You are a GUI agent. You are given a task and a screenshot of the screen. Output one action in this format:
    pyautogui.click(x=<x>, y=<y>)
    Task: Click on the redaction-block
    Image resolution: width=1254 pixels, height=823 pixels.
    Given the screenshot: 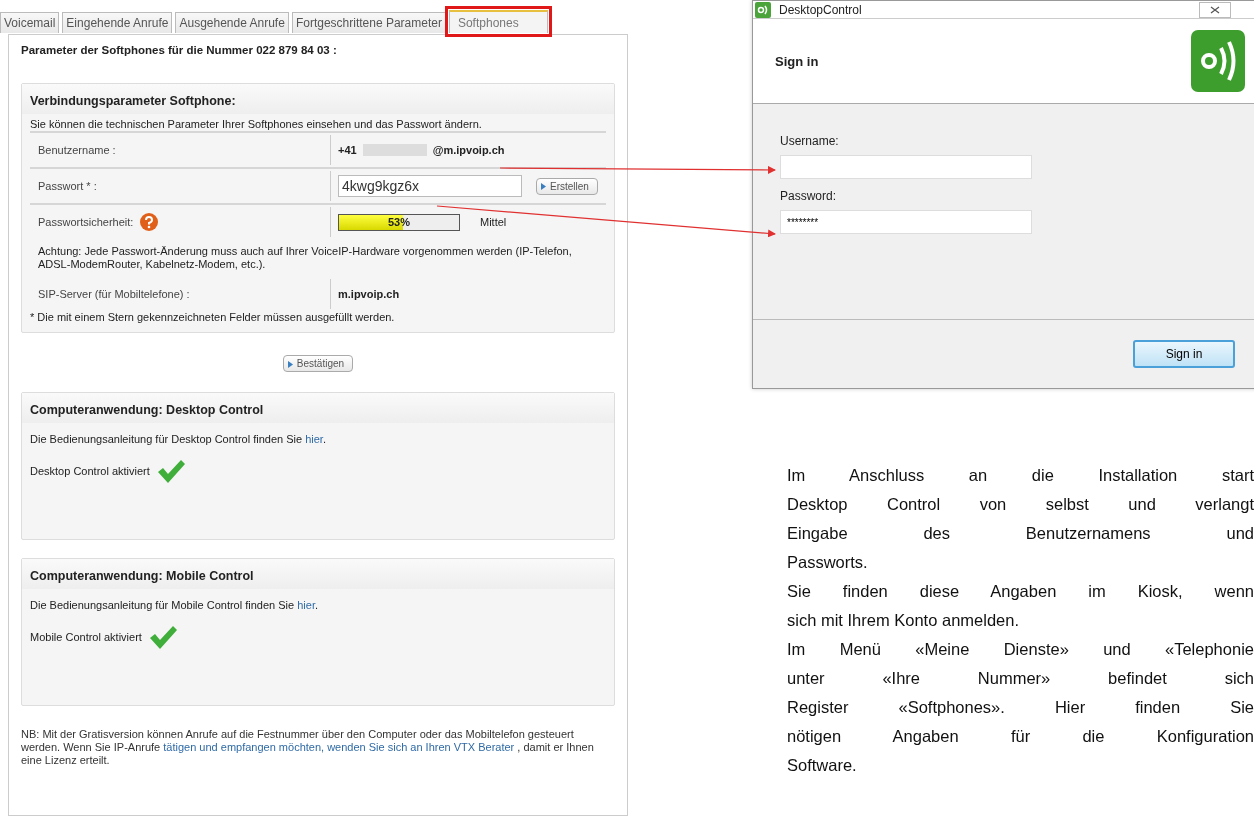 What is the action you would take?
    pyautogui.click(x=394, y=150)
    